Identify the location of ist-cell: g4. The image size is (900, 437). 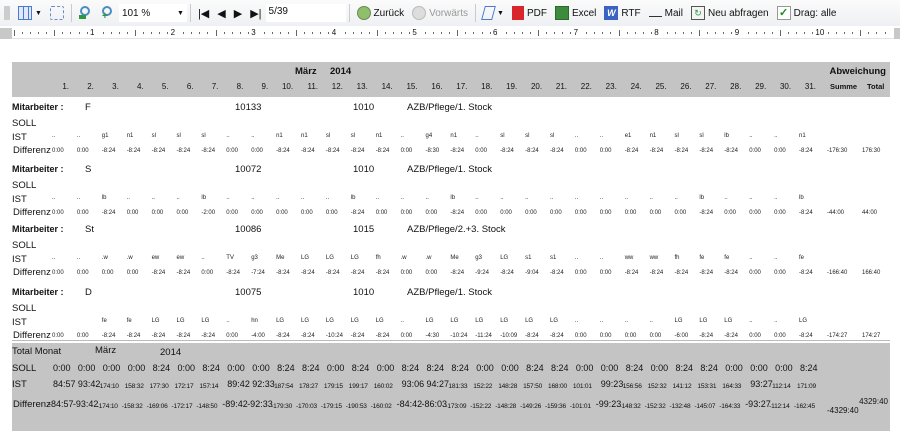
(429, 136).